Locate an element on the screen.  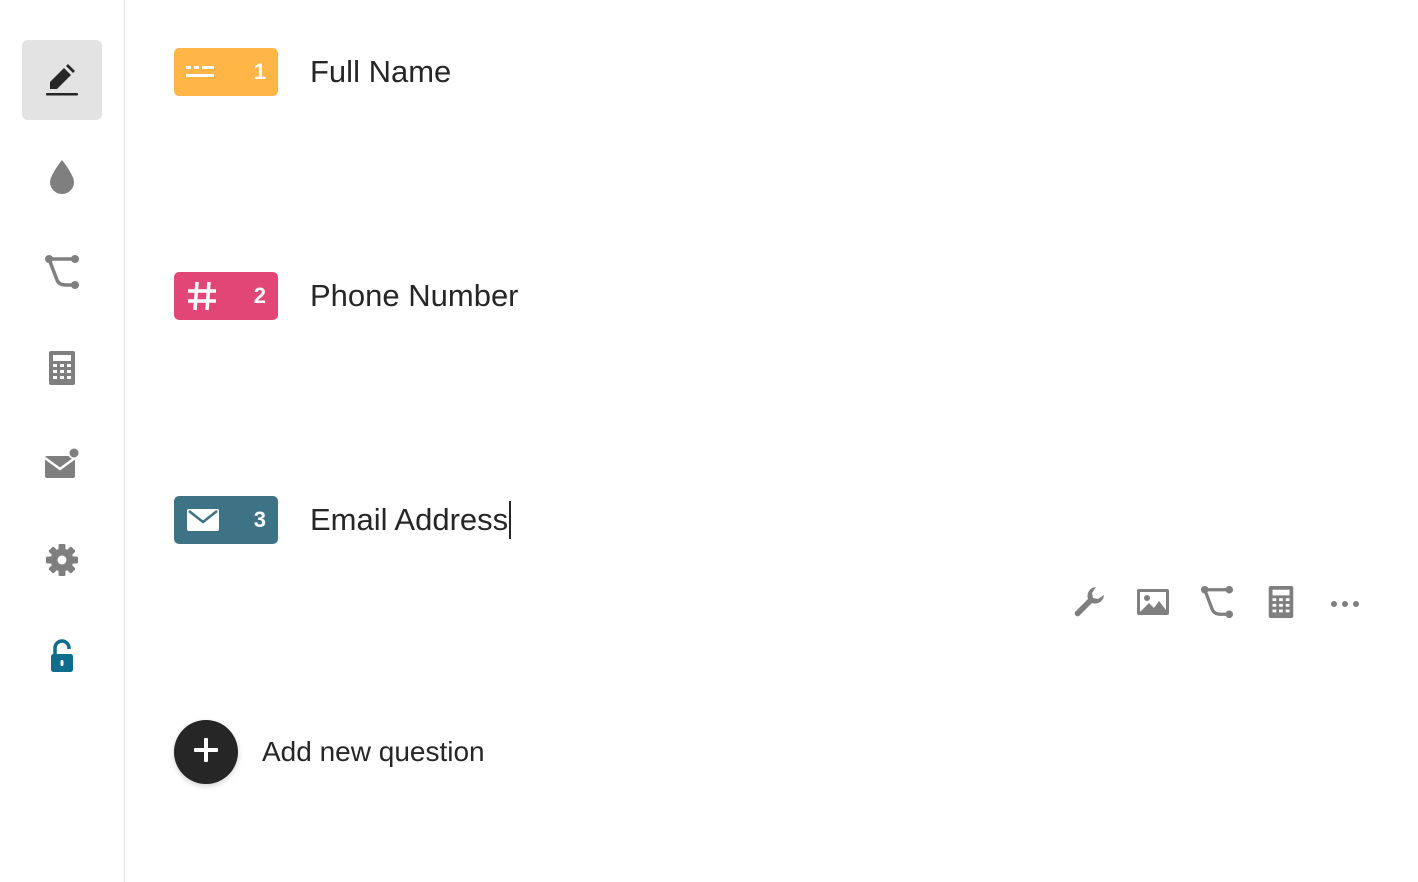
settings-tool-button is located at coordinates (1089, 604).